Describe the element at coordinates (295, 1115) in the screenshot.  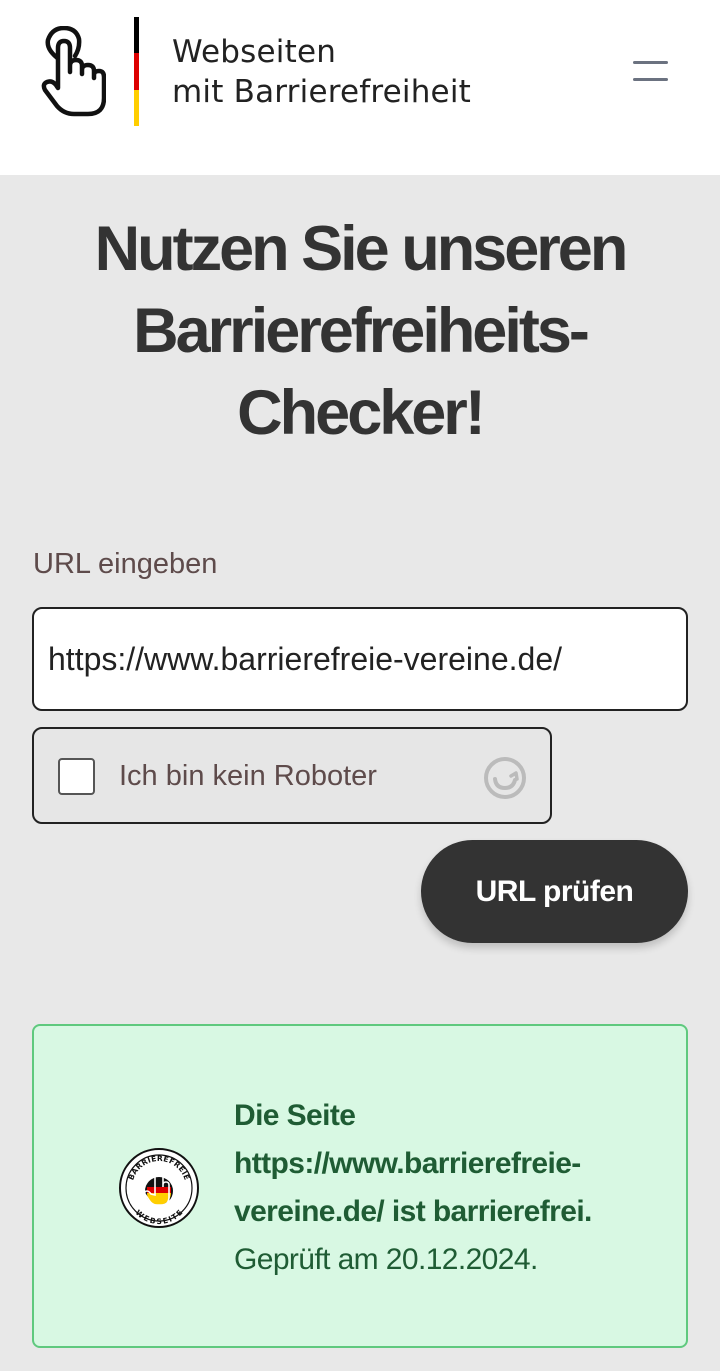
I see `result-line-1: Die Seite` at that location.